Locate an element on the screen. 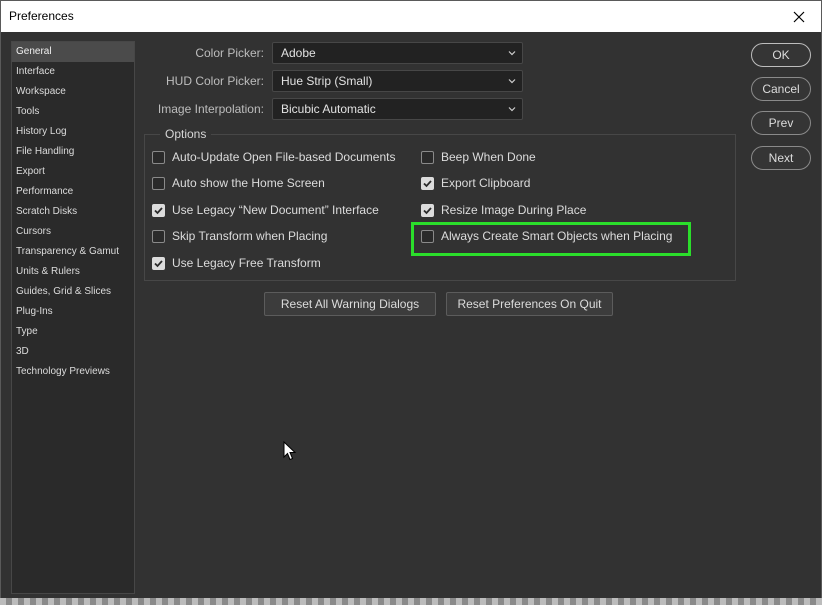  sidebar-item-transparency-gamut: Transparency & Gamut is located at coordinates (73, 252).